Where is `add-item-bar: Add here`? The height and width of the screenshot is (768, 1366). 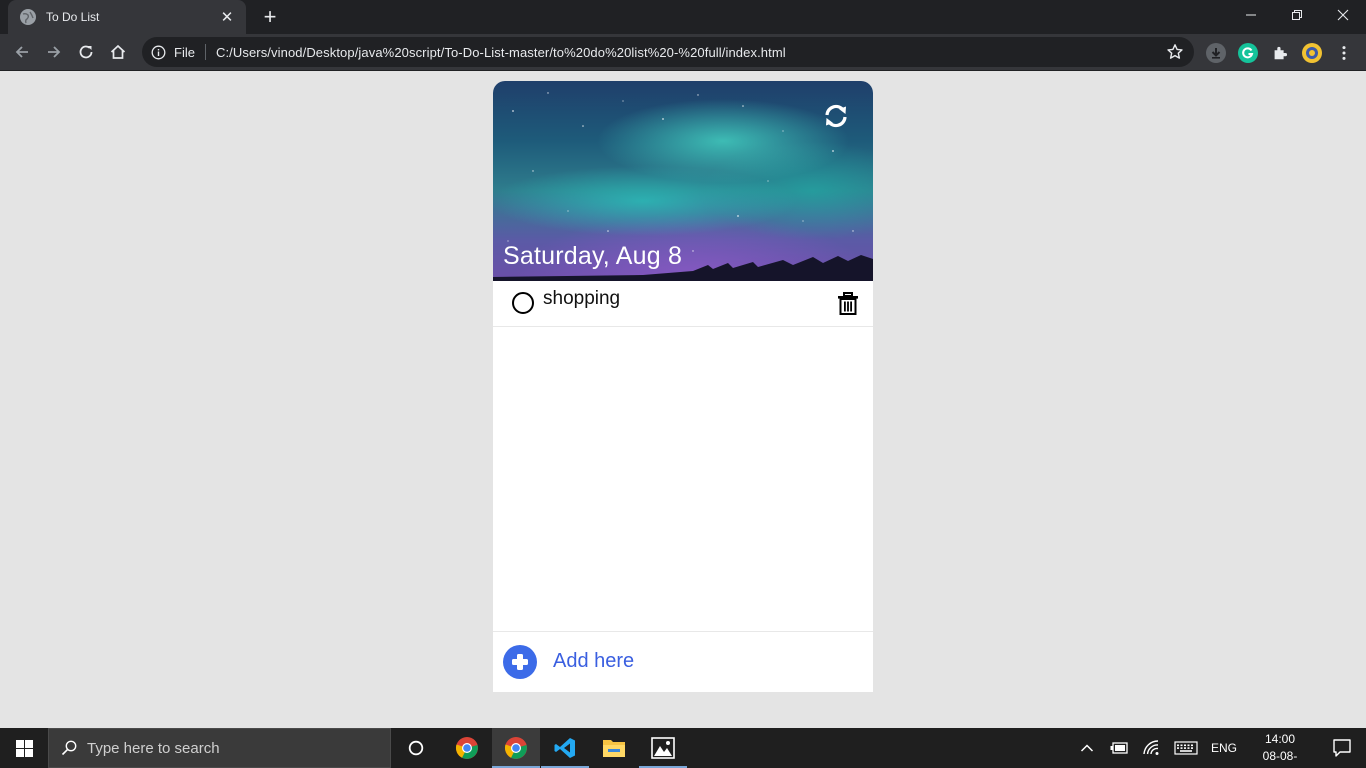 add-item-bar: Add here is located at coordinates (683, 661).